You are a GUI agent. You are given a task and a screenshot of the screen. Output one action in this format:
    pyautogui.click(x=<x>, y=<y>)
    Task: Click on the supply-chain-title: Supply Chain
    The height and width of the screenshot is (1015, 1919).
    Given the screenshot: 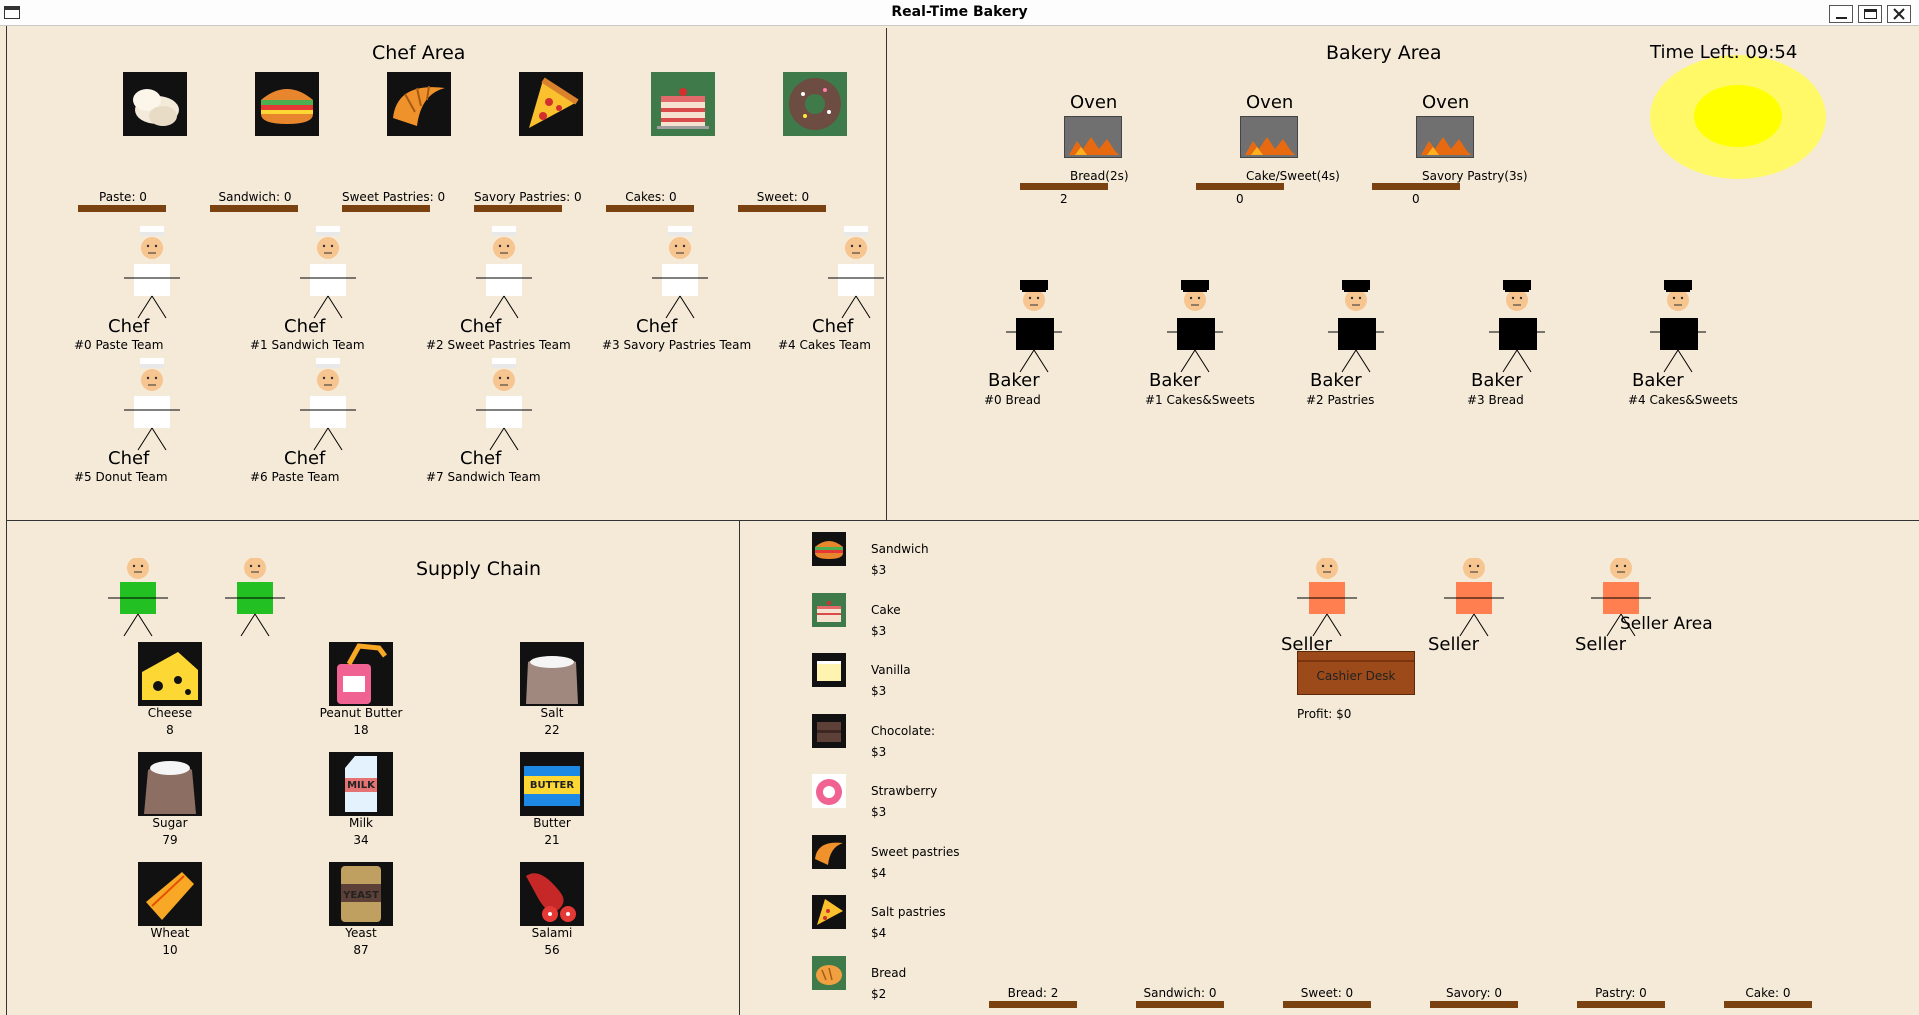 What is the action you would take?
    pyautogui.click(x=479, y=569)
    